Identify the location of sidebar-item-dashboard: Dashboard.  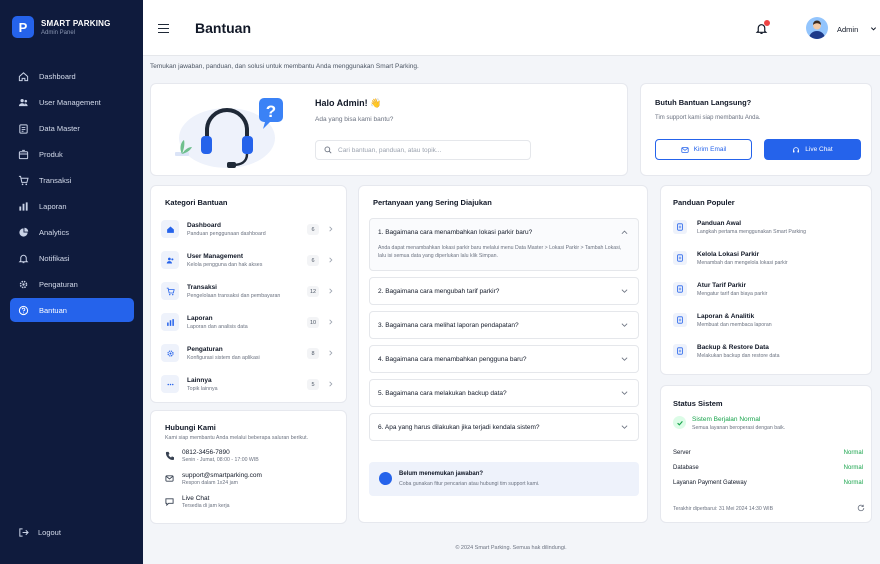
(72, 76).